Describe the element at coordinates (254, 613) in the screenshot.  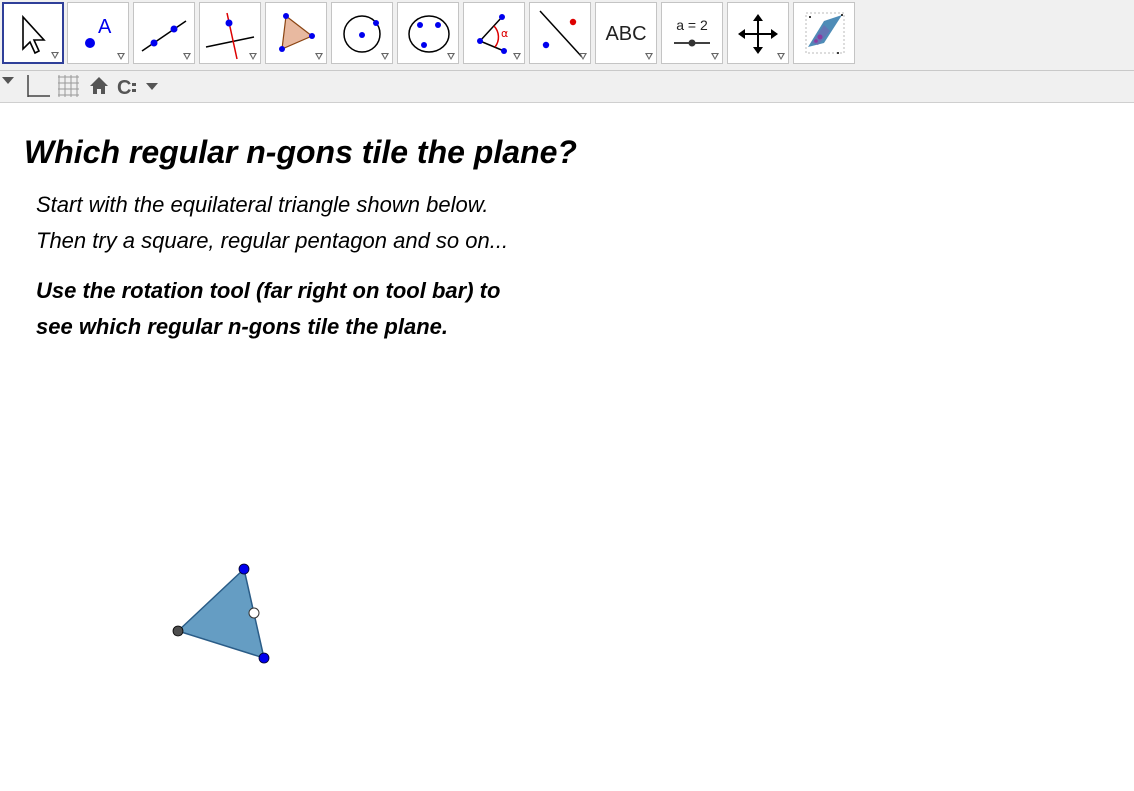
I see `midpoint-point` at that location.